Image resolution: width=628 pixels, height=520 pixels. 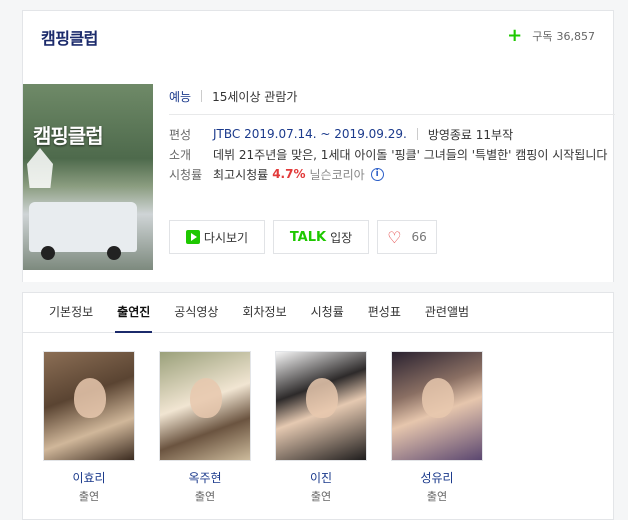 What do you see at coordinates (310, 134) in the screenshot?
I see `schedule-value: JTBC 2019.07.14. ~ 2019.09.29.` at bounding box center [310, 134].